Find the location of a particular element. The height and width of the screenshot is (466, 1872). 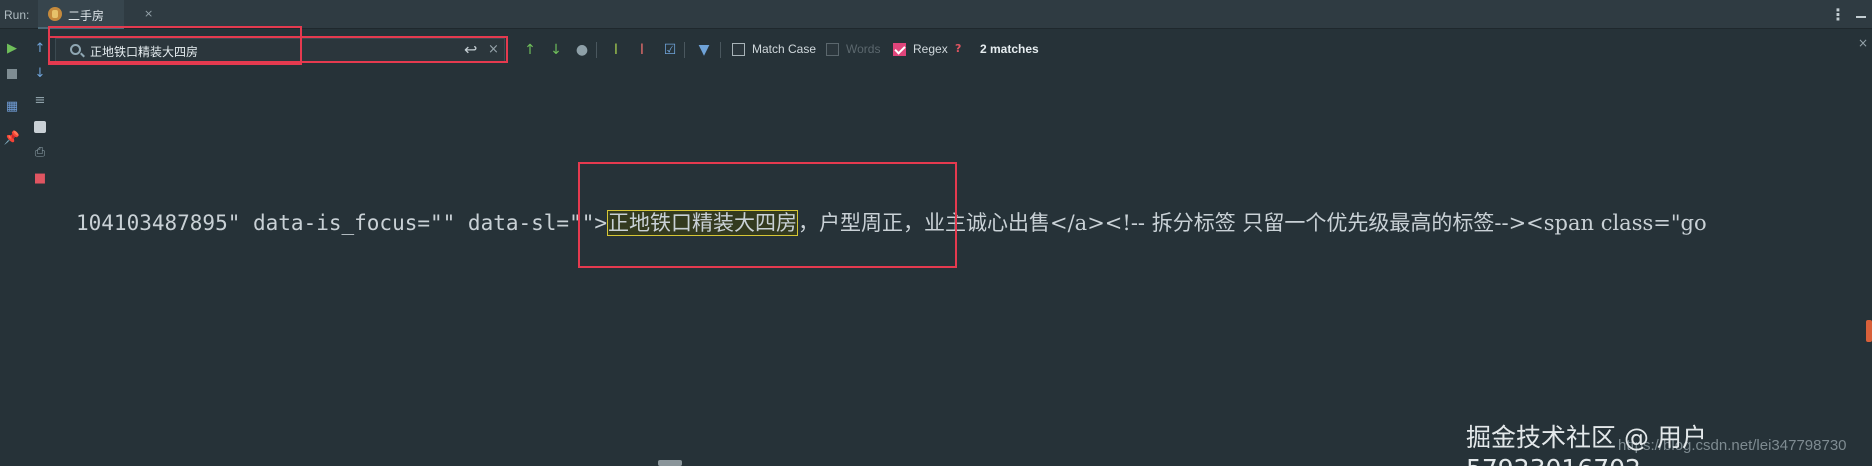

add-occurrence-button: I is located at coordinates (616, 50).